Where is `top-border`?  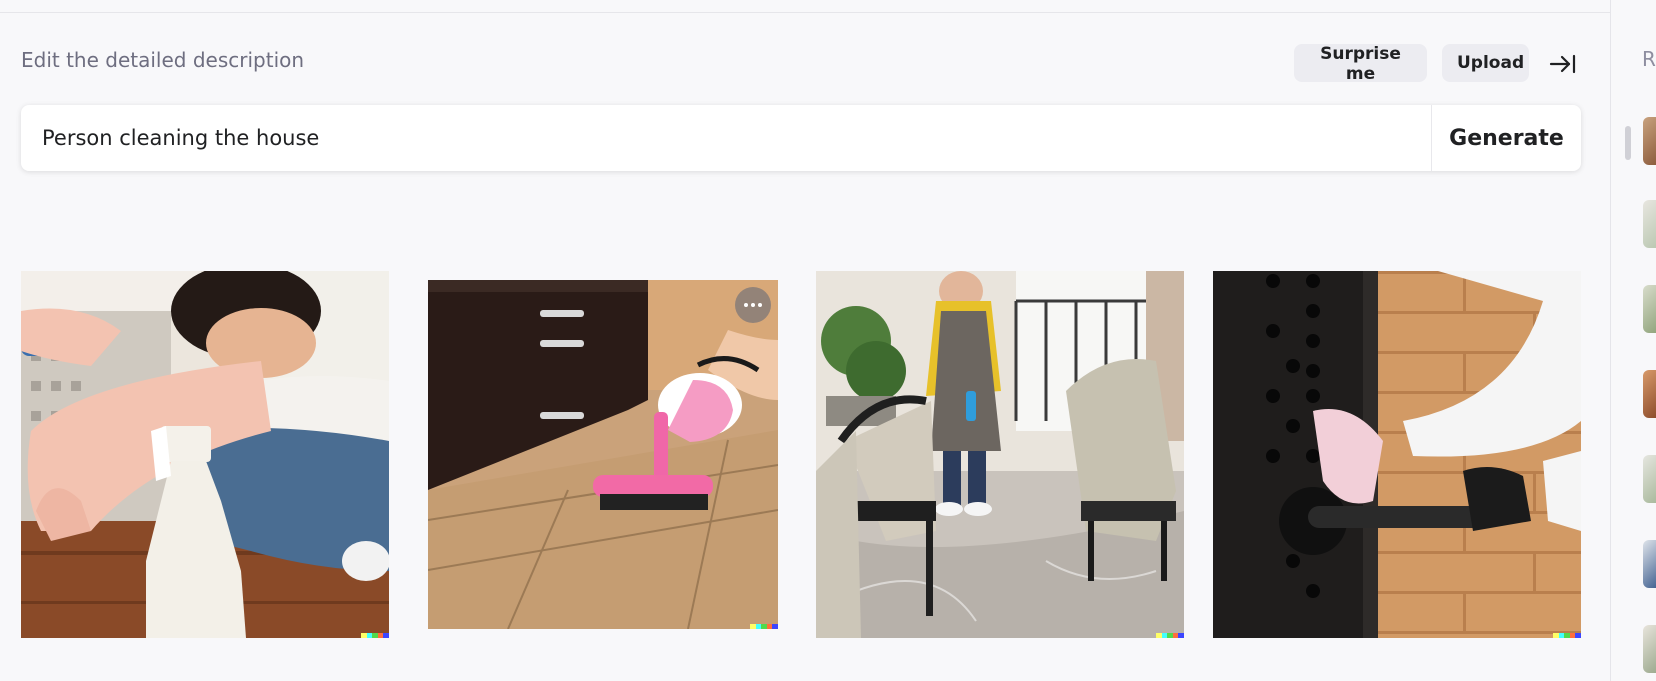 top-border is located at coordinates (805, 6).